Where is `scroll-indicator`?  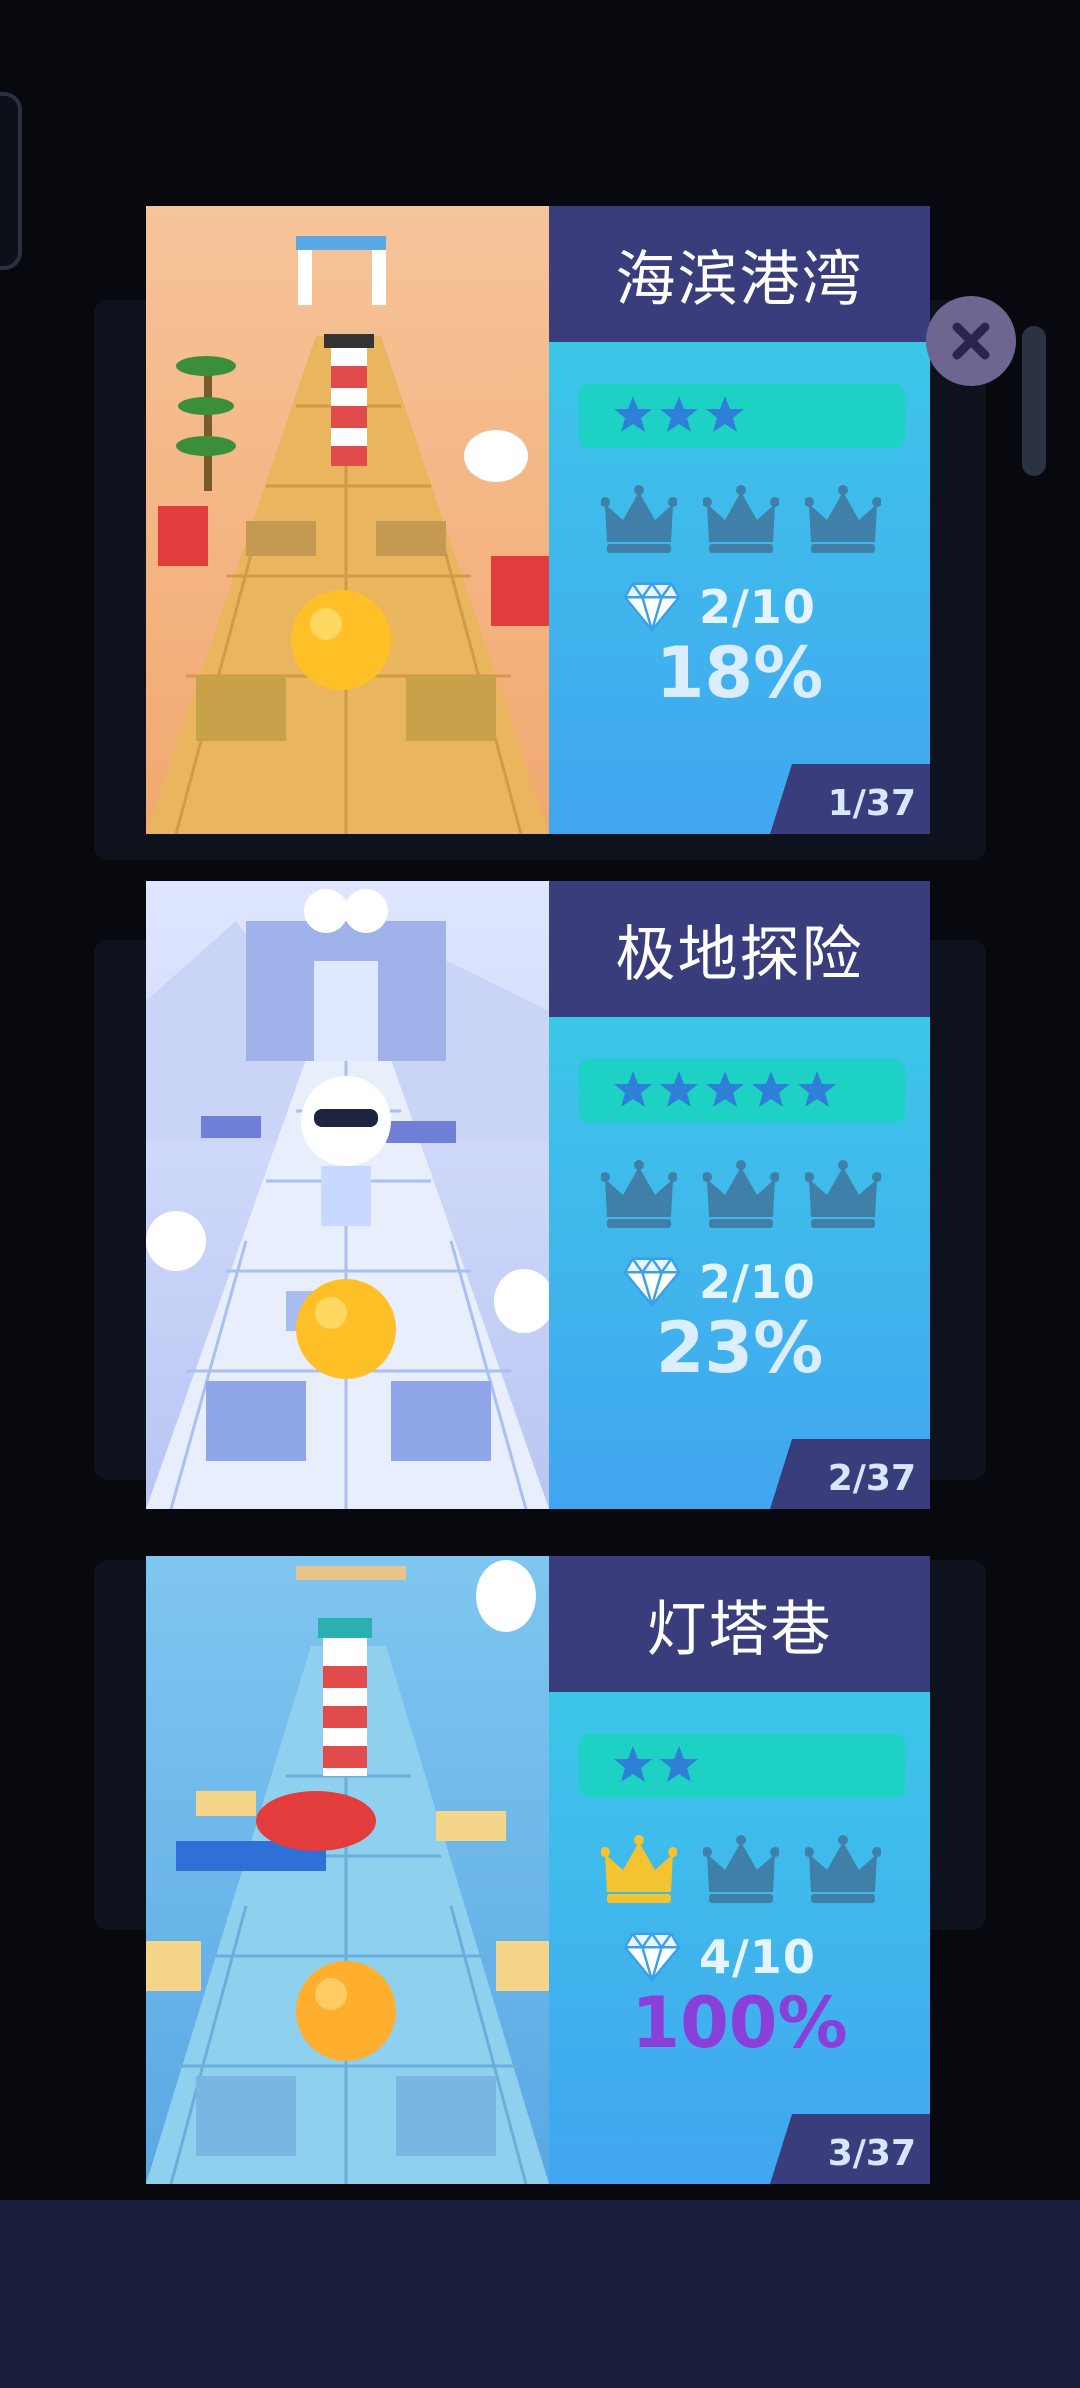
scroll-indicator is located at coordinates (1034, 401).